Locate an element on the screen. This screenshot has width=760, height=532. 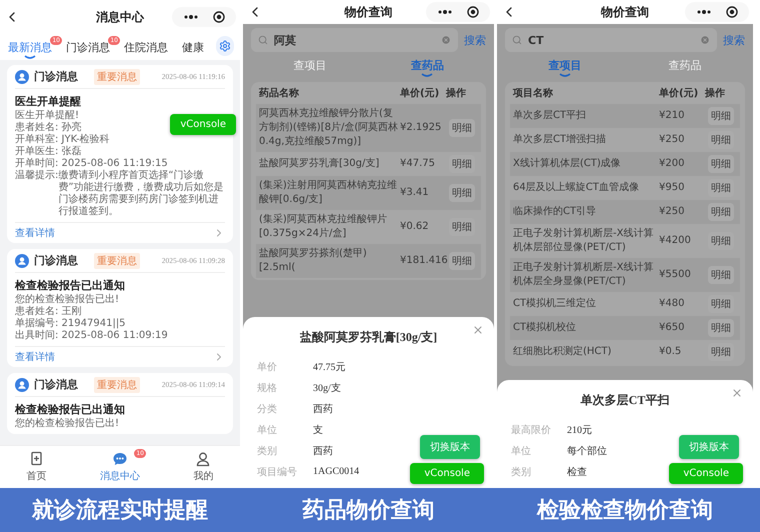
caption: 检验检查物价查询 is located at coordinates (625, 511).